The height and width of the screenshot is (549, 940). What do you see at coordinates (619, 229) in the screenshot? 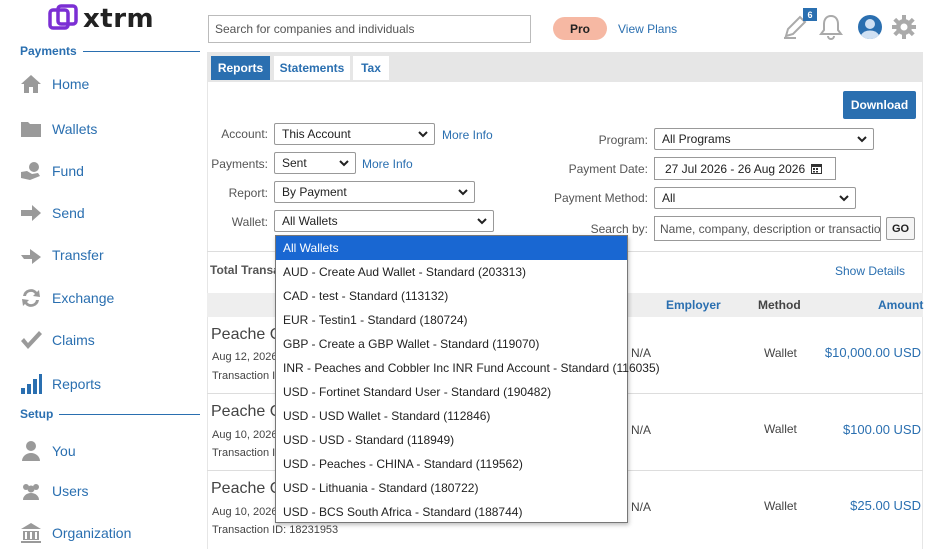
I see `search-by-label: Search by:` at bounding box center [619, 229].